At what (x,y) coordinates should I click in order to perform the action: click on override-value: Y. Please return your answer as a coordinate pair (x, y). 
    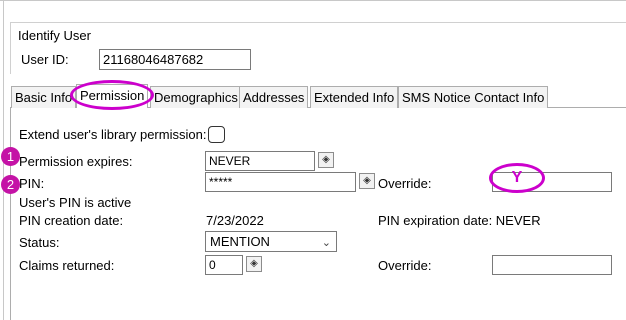
    Looking at the image, I should click on (517, 177).